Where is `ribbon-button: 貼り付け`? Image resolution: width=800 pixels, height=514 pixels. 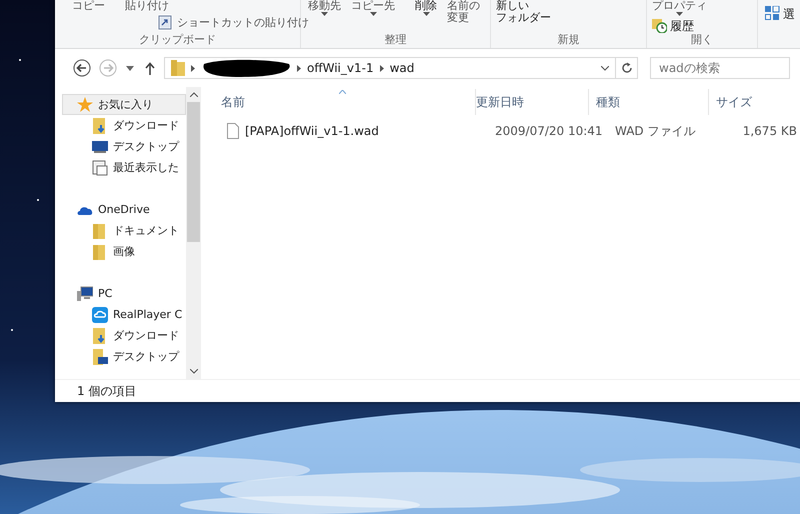 ribbon-button: 貼り付け is located at coordinates (147, 6).